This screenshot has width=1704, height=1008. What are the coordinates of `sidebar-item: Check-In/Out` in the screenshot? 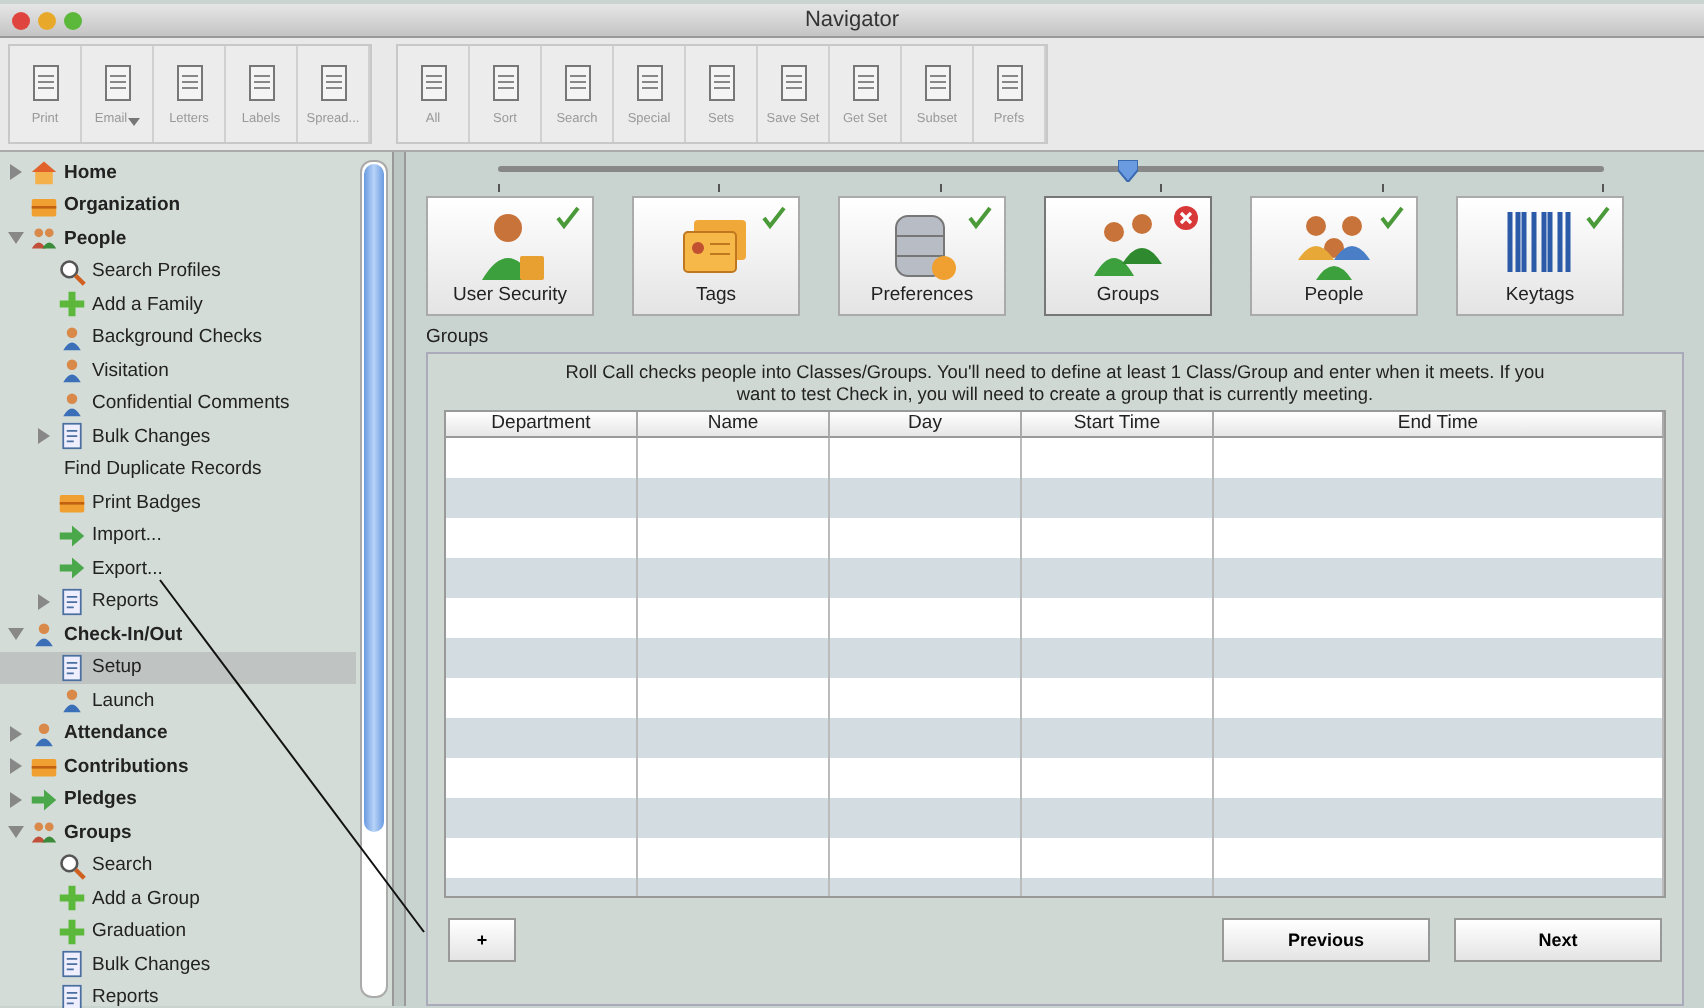 It's located at (178, 634).